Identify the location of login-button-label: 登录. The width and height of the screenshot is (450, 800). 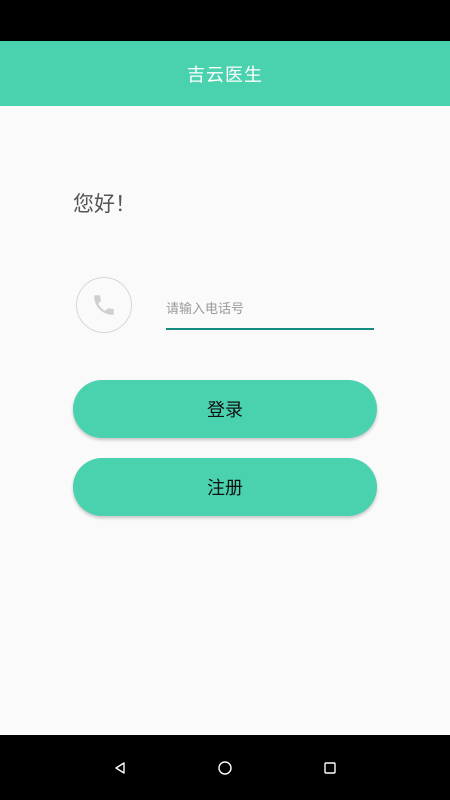
(225, 410).